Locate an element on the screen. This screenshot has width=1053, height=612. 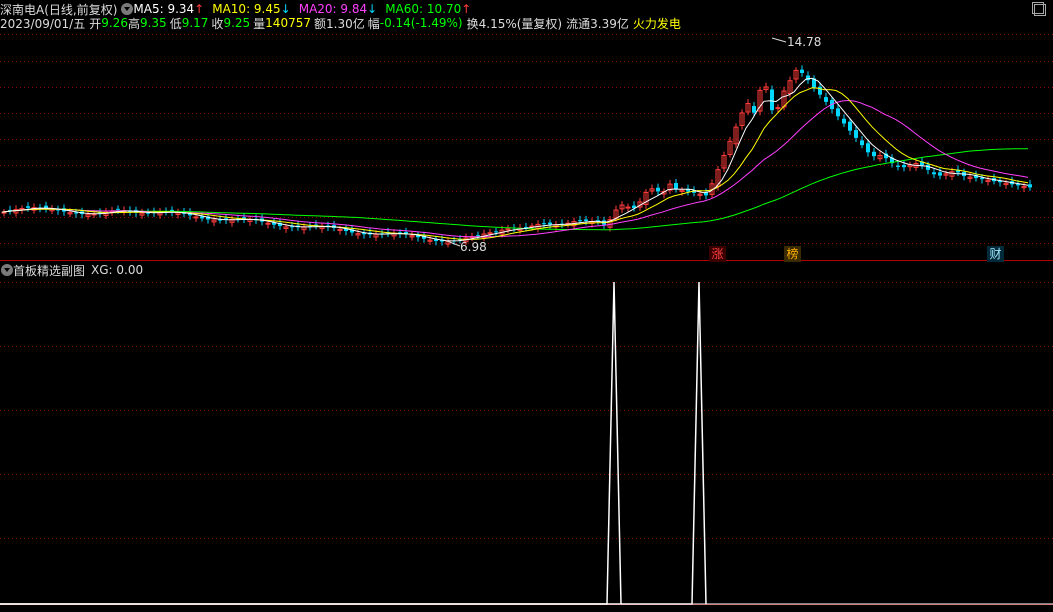
sub-panel-header: 首板精选副图 XG: 0.00 is located at coordinates (71, 270).